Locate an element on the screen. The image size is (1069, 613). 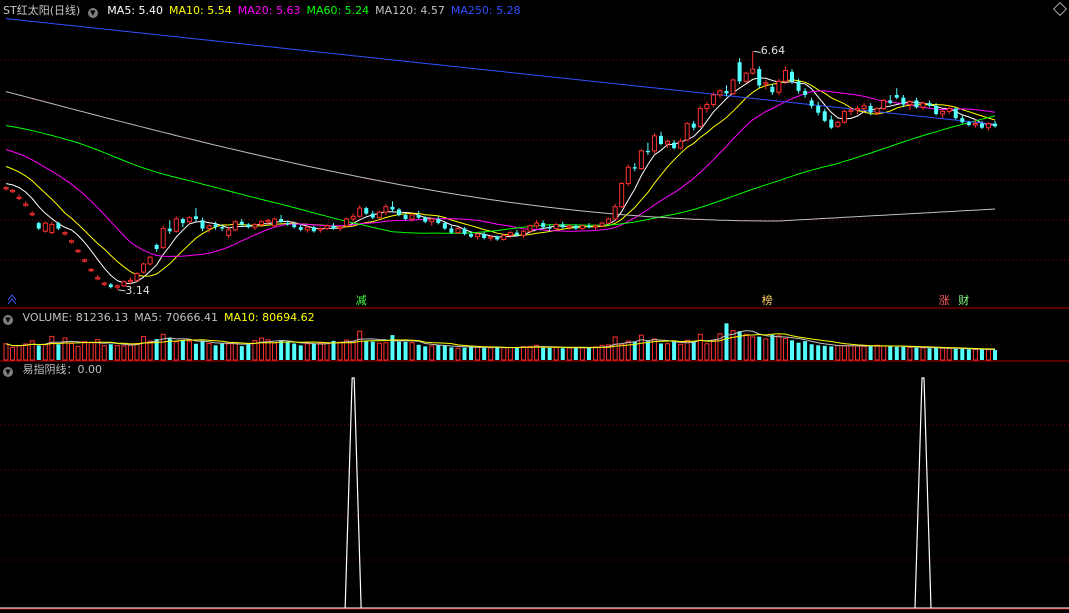
ma-legend-item: MA250: 5.28 is located at coordinates (485, 10).